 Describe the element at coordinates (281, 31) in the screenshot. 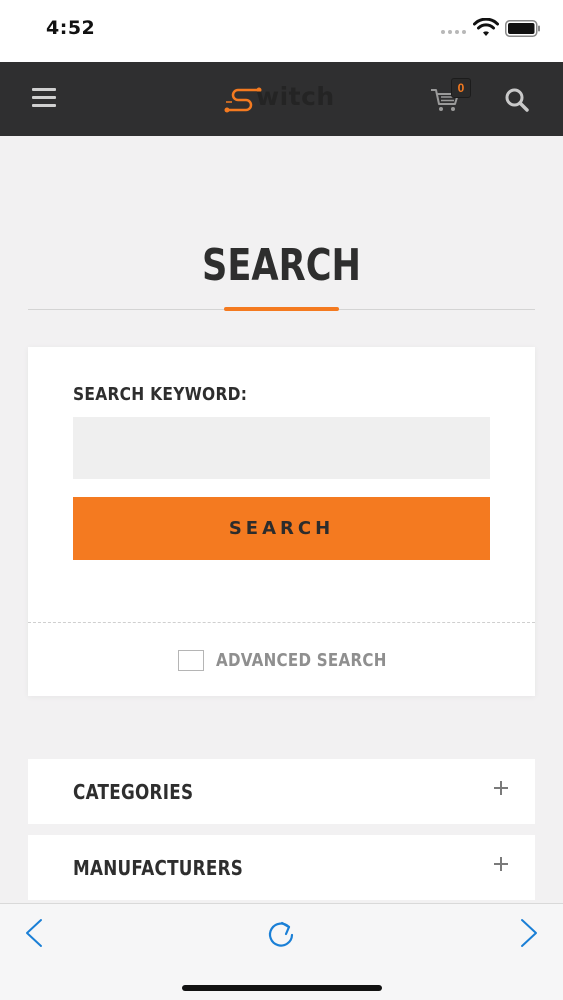

I see `status-bar: 4:52` at that location.